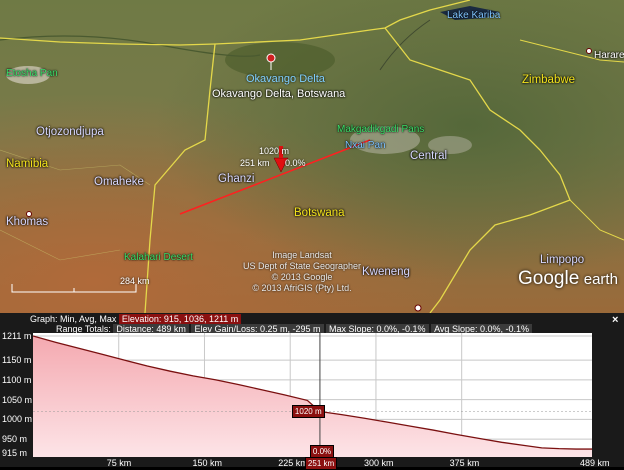 This screenshot has height=470, width=624. Describe the element at coordinates (158, 257) in the screenshot. I see `label-kalahari-desert: Kalahari Desert` at that location.